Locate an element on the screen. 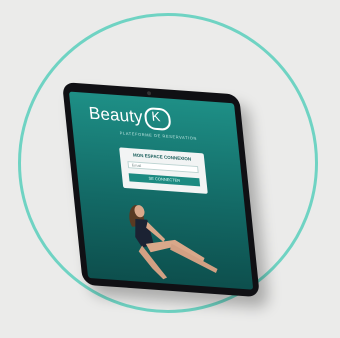 The height and width of the screenshot is (338, 340). brand-logo: Beauty K is located at coordinates (129, 117).